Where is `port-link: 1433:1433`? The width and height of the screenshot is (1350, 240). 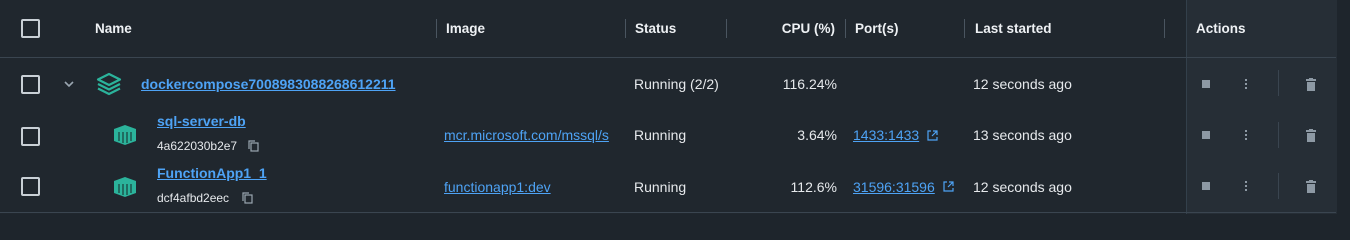 port-link: 1433:1433 is located at coordinates (886, 135).